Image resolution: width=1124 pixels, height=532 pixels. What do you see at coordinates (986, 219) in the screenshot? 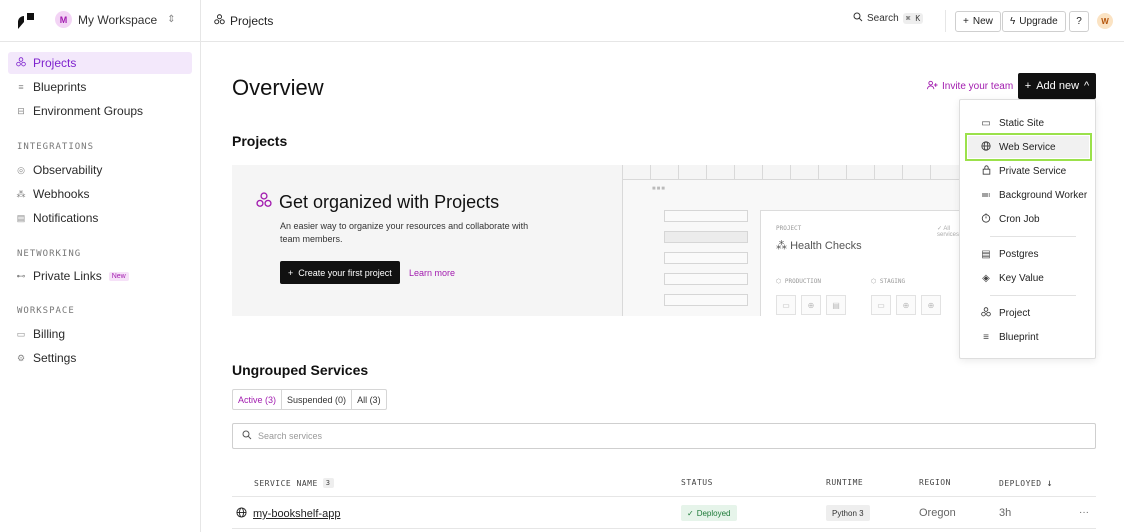
I see `clock-icon` at bounding box center [986, 219].